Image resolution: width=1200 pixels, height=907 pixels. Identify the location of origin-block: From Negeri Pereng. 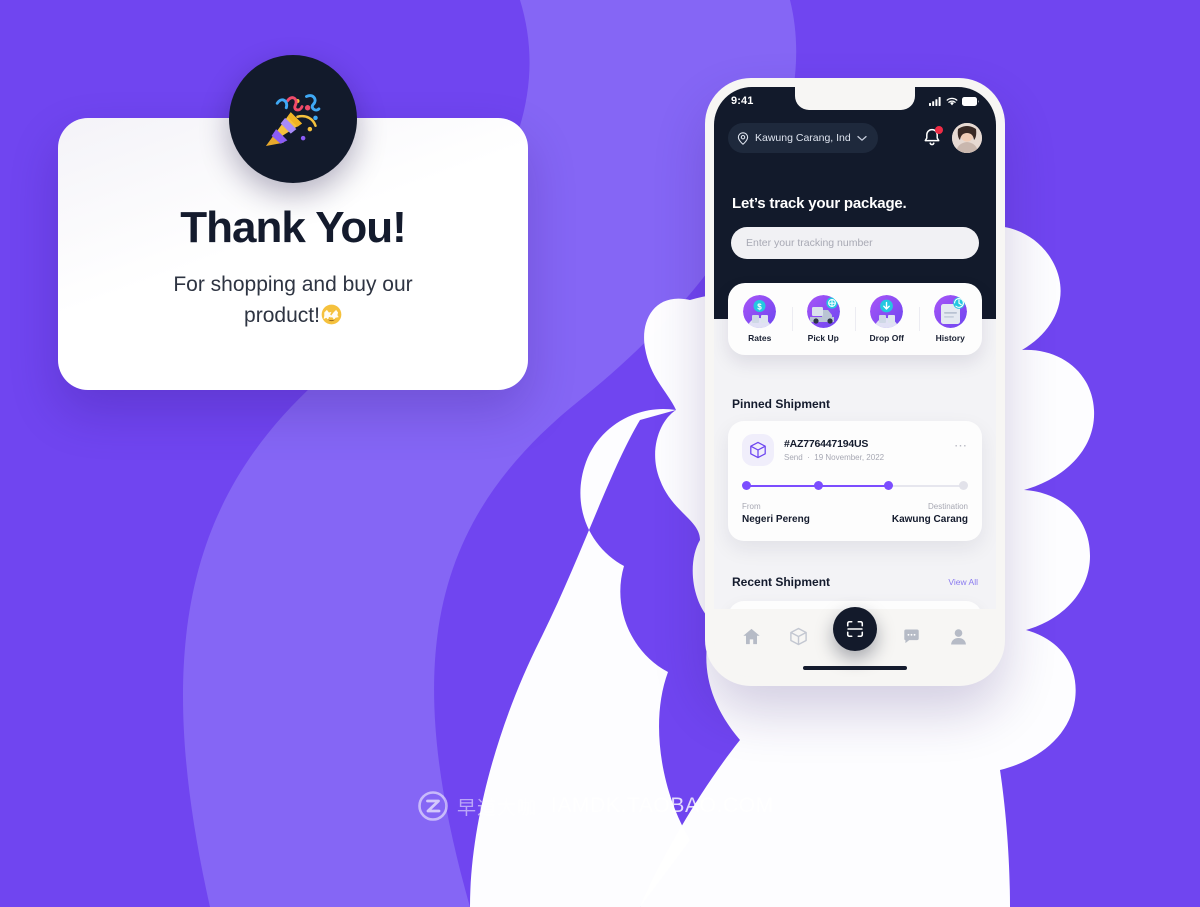
(776, 513).